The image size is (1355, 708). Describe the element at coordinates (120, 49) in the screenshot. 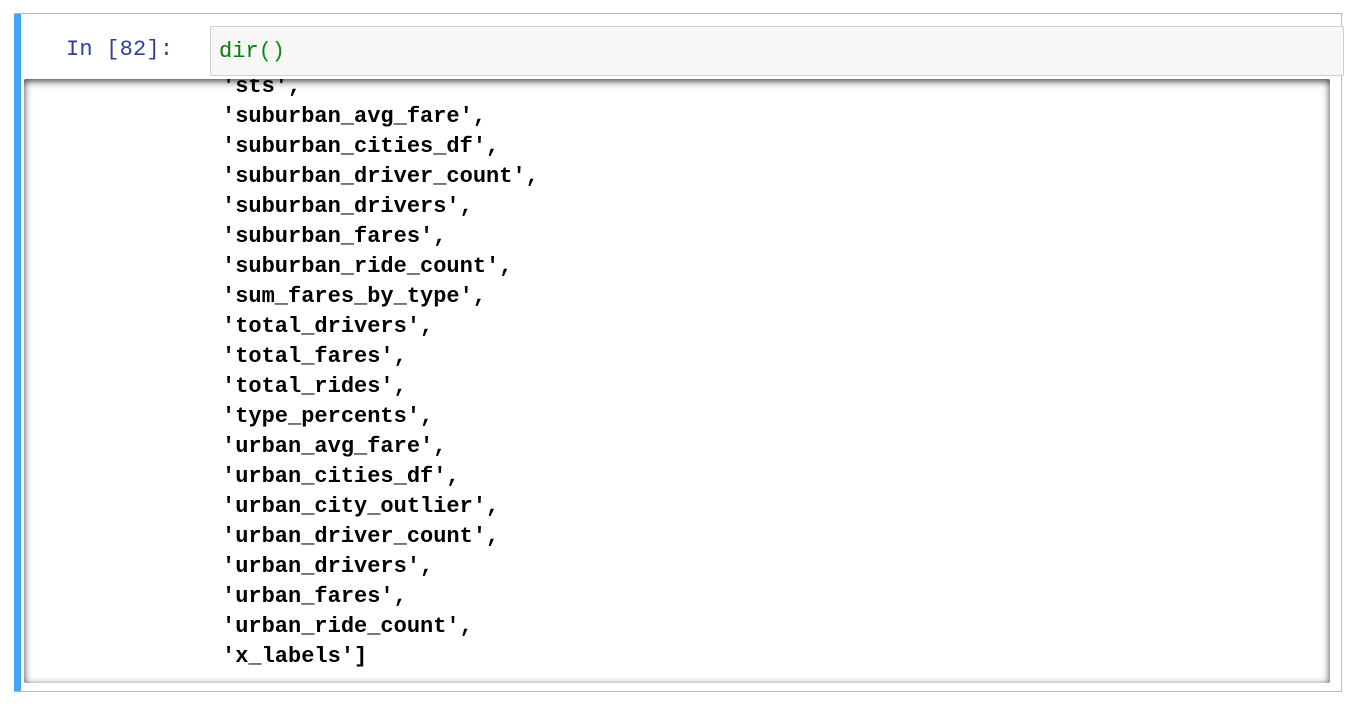

I see `input-prompt: In [82]:` at that location.